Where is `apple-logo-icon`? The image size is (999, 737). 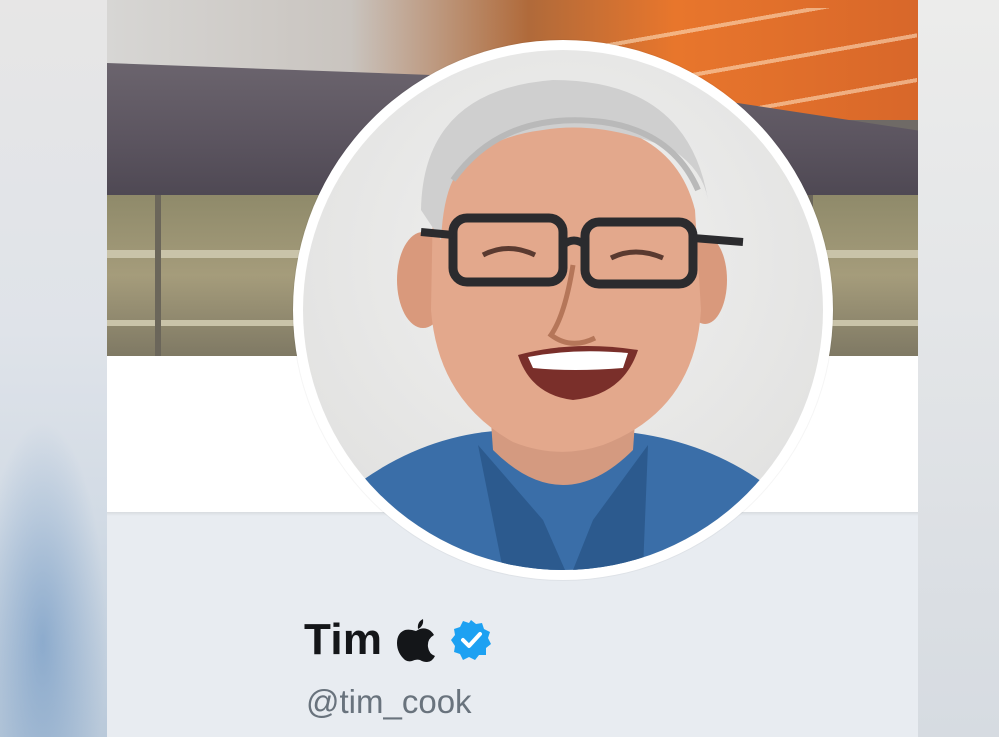
apple-logo-icon is located at coordinates (416, 640).